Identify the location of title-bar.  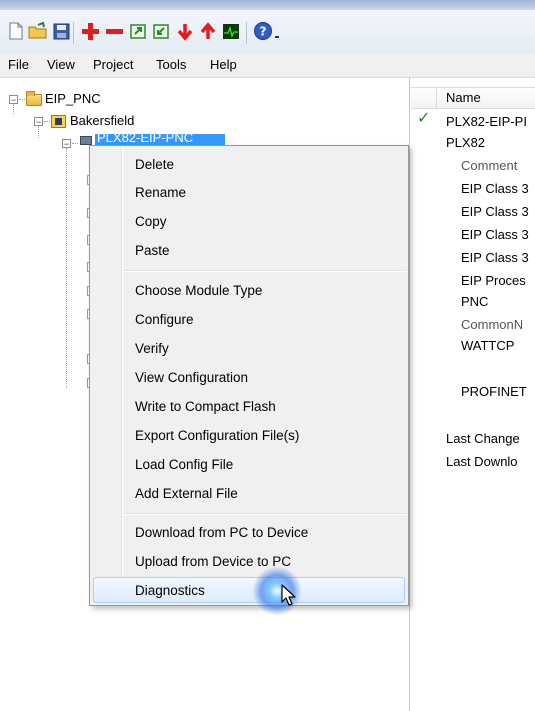
(267, 5).